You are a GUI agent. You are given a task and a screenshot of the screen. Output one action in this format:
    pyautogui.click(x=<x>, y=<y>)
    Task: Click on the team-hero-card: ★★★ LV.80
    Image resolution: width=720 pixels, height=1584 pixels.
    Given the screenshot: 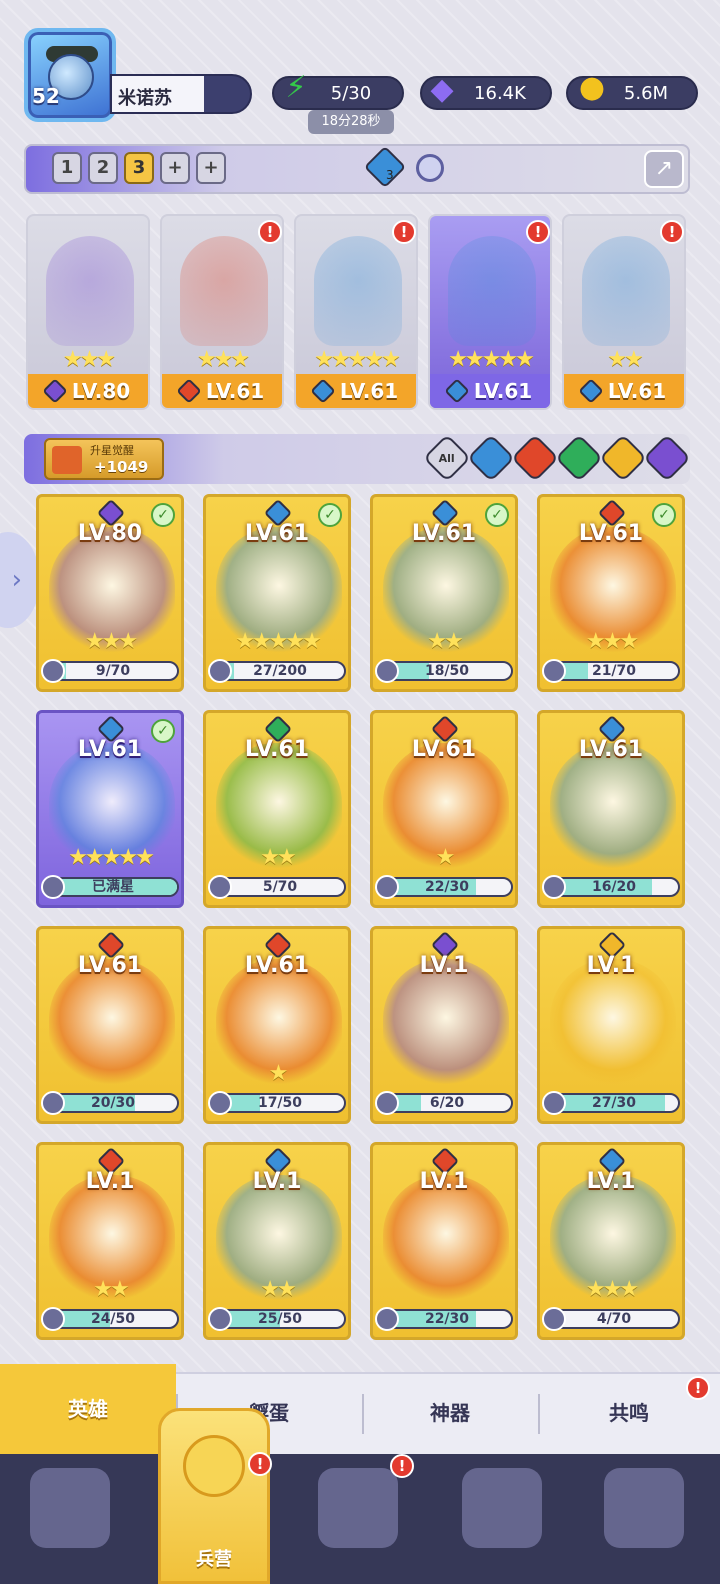 What is the action you would take?
    pyautogui.click(x=88, y=312)
    